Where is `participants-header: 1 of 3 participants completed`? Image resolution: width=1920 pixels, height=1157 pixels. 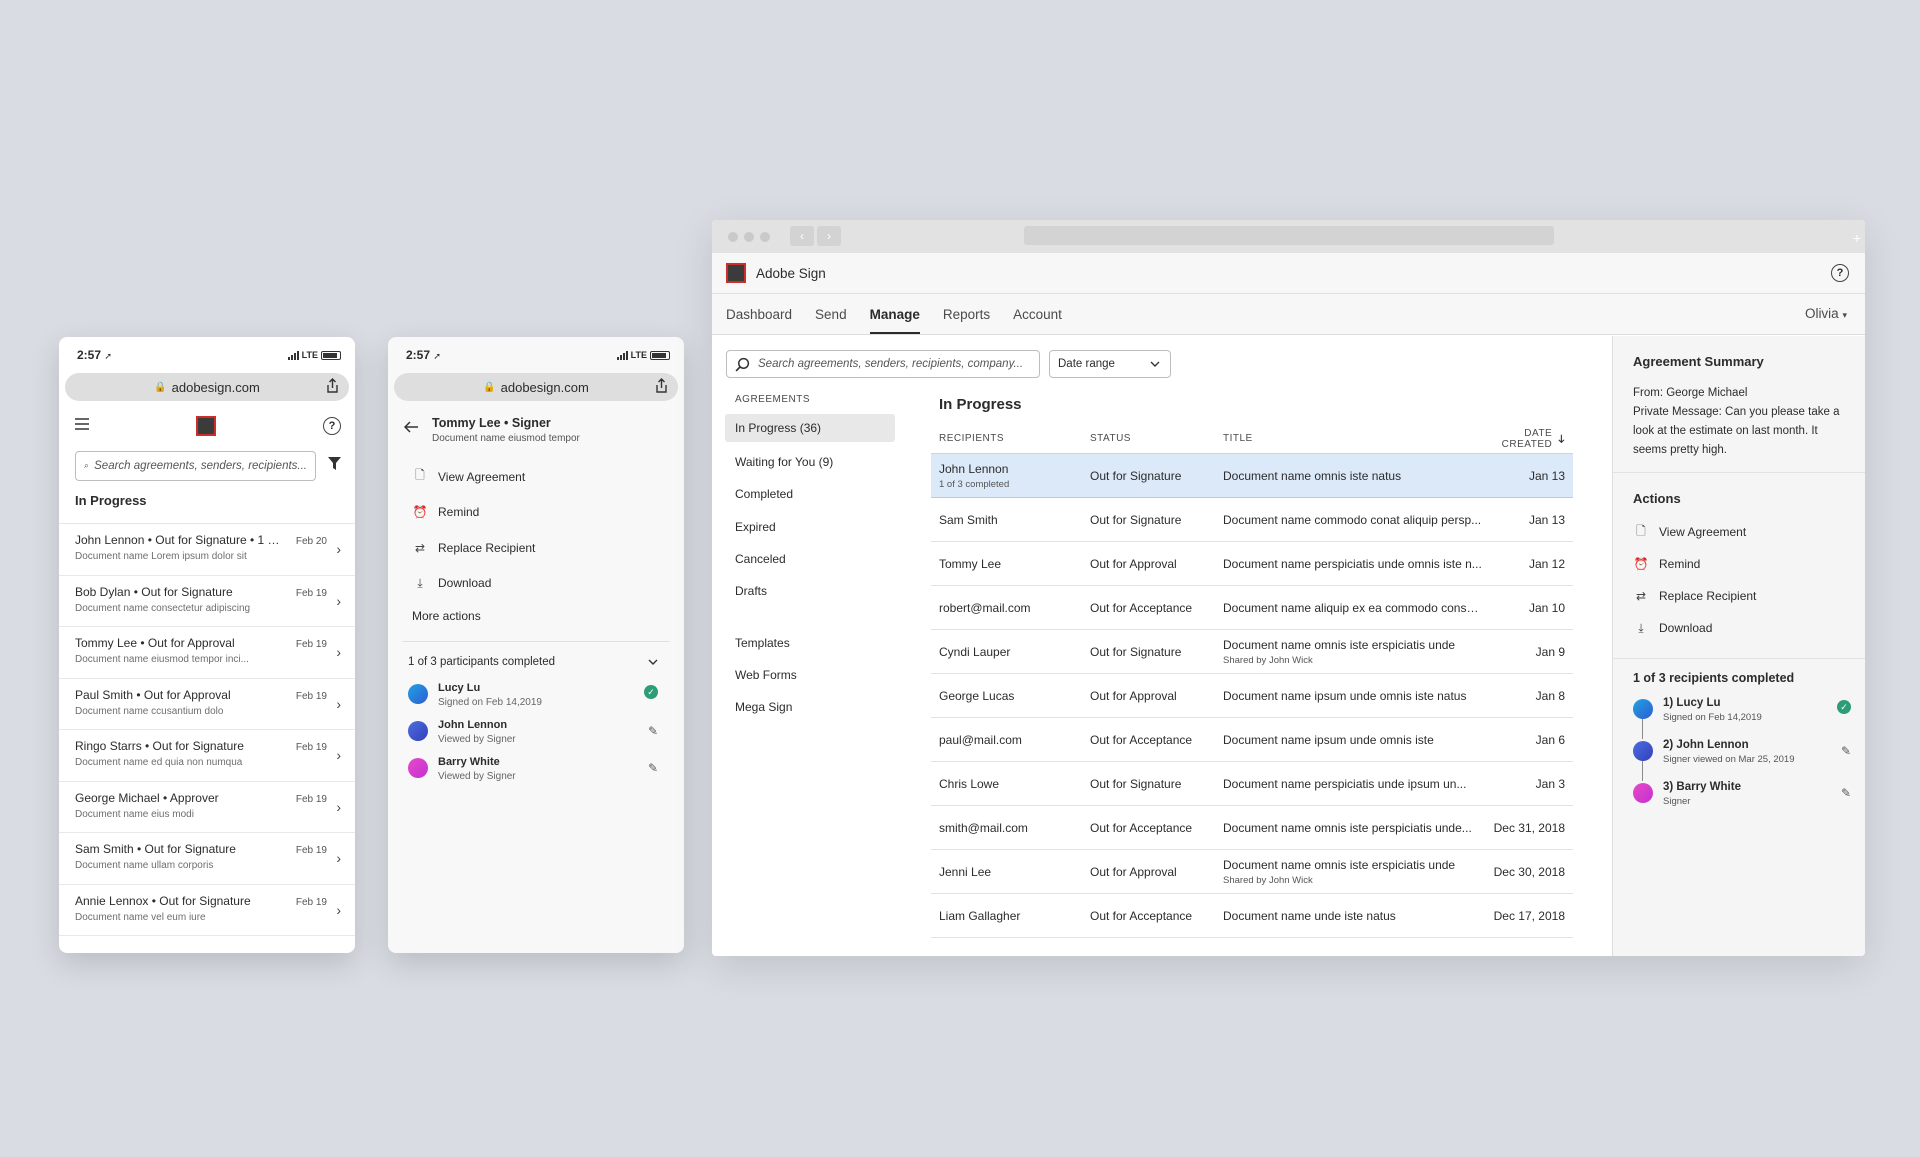
participants-header: 1 of 3 participants completed is located at coordinates (536, 662).